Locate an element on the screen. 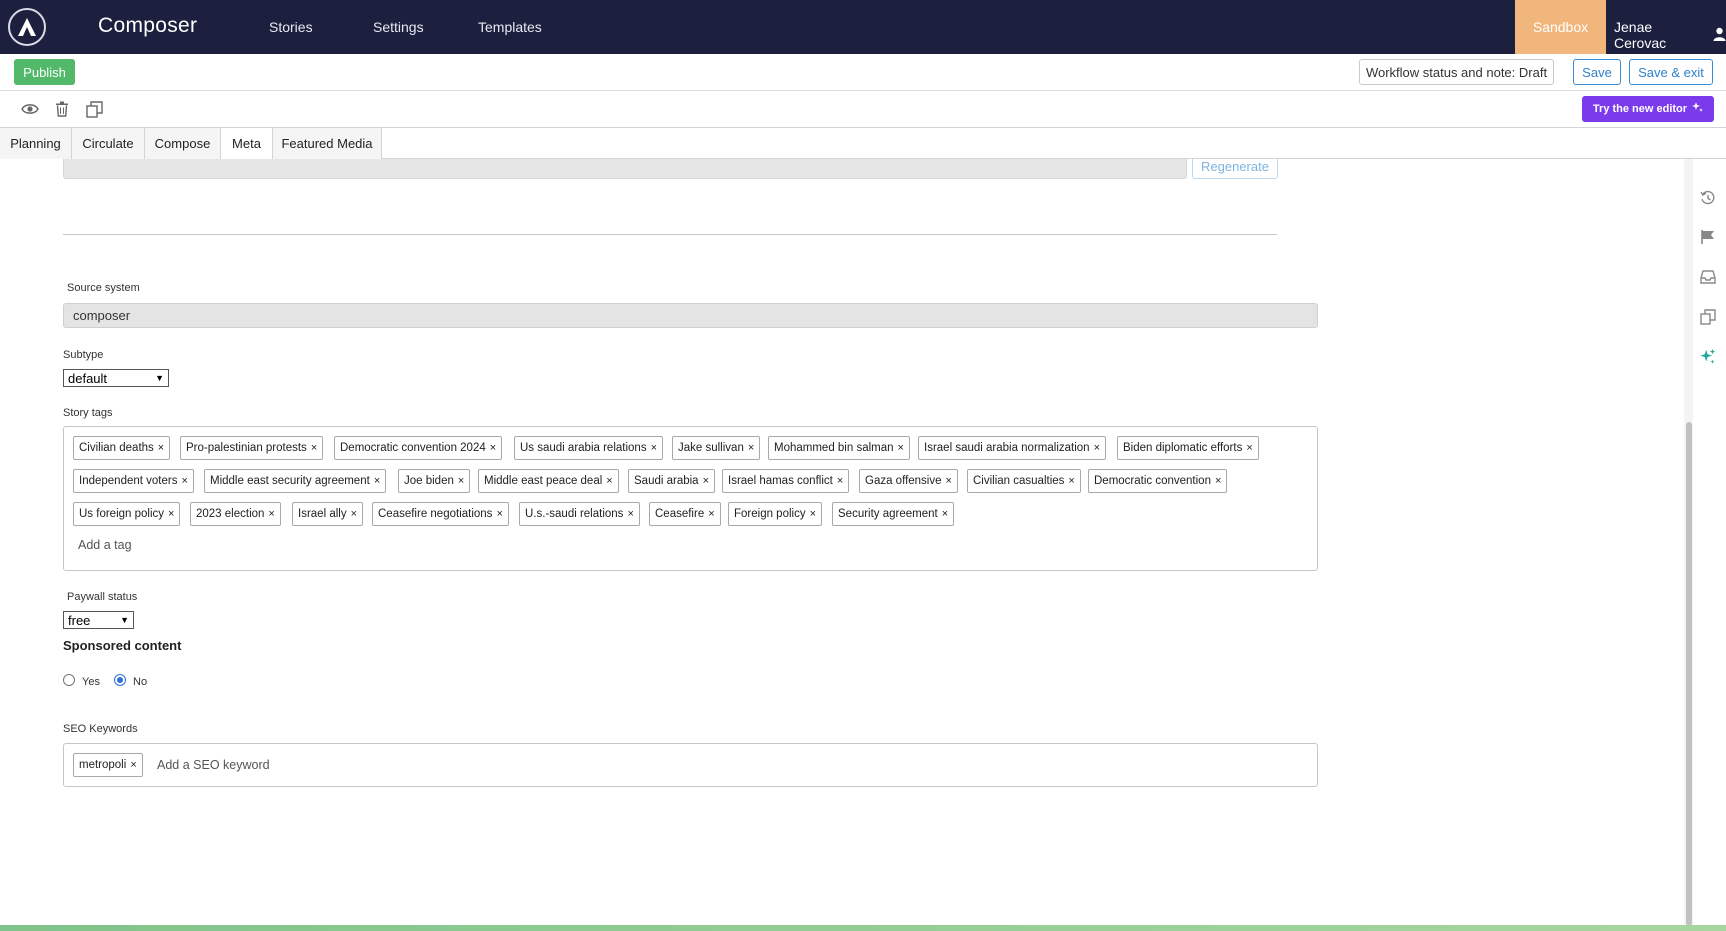 The image size is (1726, 931). story-tag: Ceasefire negotiations × is located at coordinates (440, 514).